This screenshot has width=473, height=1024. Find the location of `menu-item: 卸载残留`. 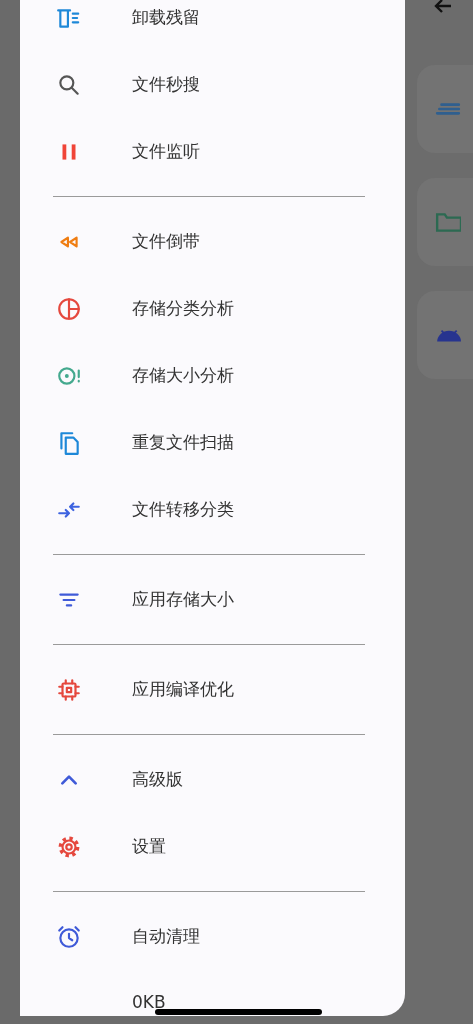

menu-item: 卸载残留 is located at coordinates (212, 25).